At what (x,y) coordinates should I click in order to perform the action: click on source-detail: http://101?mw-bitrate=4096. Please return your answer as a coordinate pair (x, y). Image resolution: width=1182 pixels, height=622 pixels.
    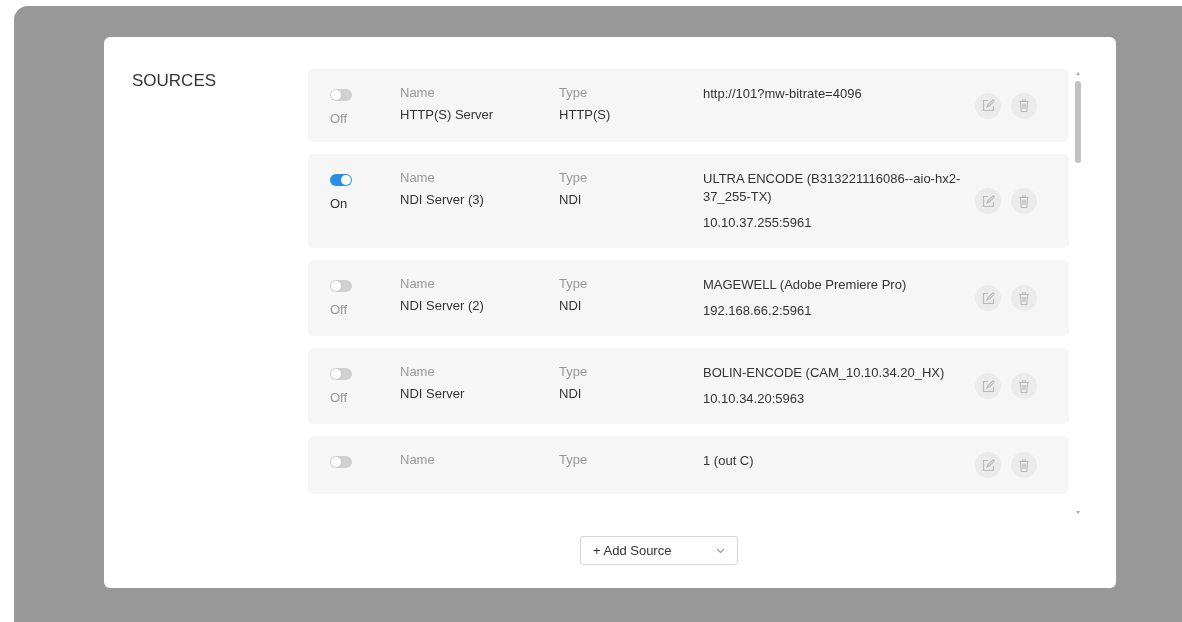
    Looking at the image, I should click on (783, 94).